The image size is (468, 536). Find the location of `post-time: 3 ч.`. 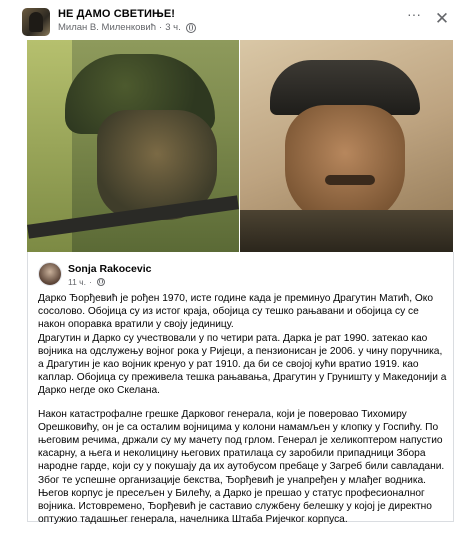

post-time: 3 ч. is located at coordinates (173, 27).